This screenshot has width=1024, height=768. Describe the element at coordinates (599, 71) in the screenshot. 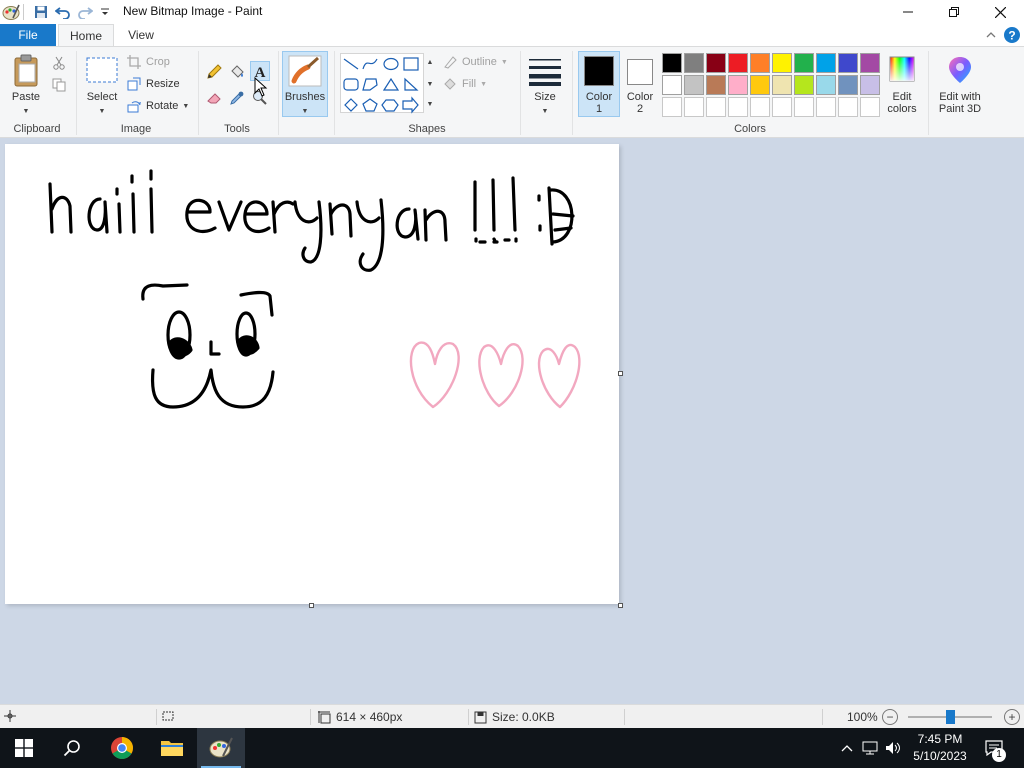

I see `color1-swatch` at that location.